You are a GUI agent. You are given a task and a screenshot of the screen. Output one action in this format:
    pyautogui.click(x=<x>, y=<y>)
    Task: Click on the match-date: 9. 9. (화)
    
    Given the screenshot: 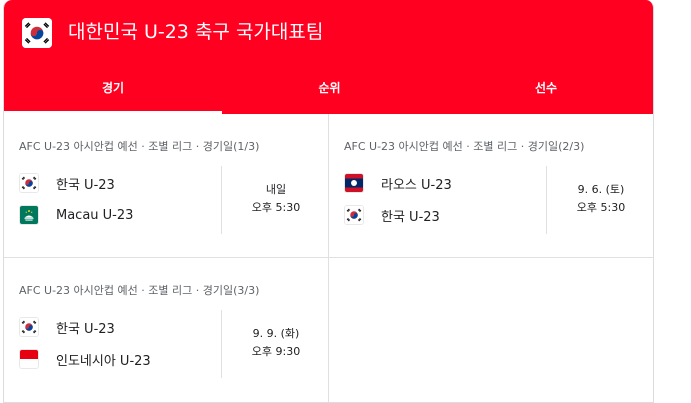 What is the action you would take?
    pyautogui.click(x=276, y=333)
    